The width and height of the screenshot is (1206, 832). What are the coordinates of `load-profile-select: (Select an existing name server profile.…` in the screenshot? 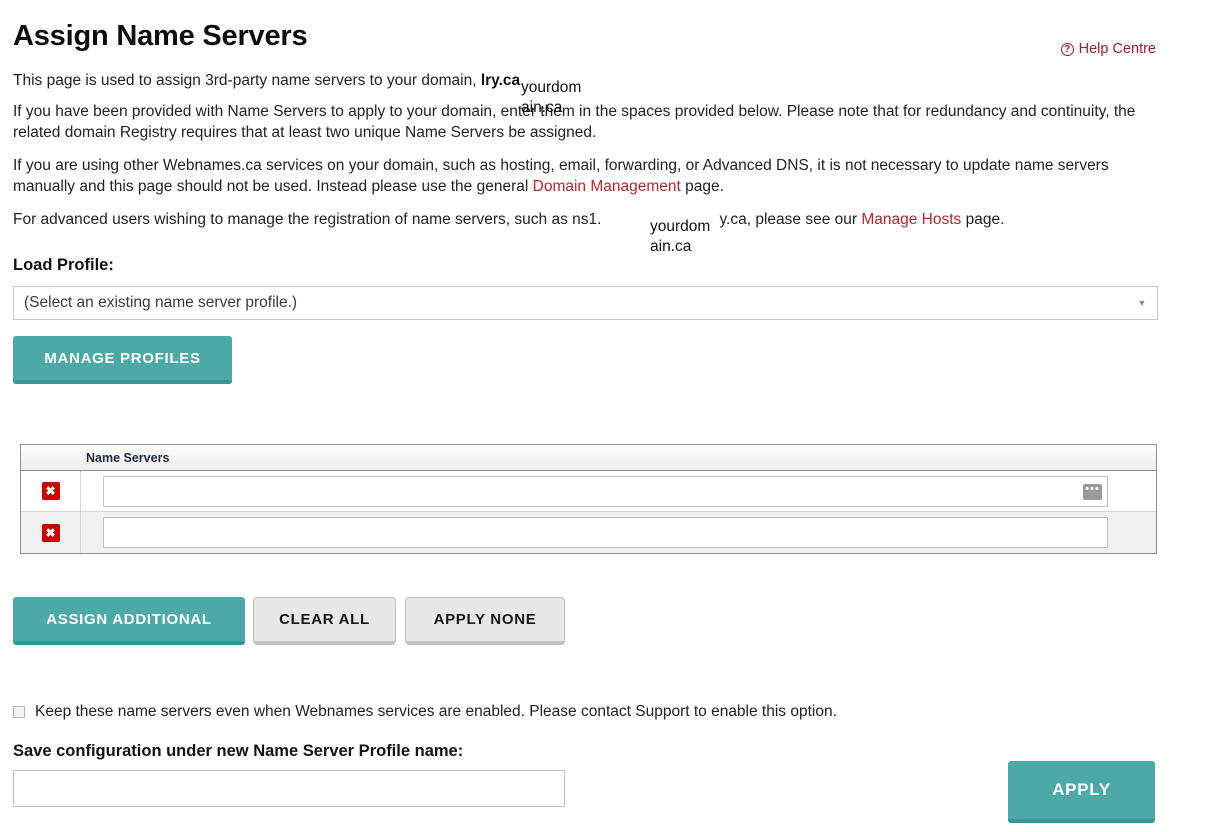 It's located at (585, 303).